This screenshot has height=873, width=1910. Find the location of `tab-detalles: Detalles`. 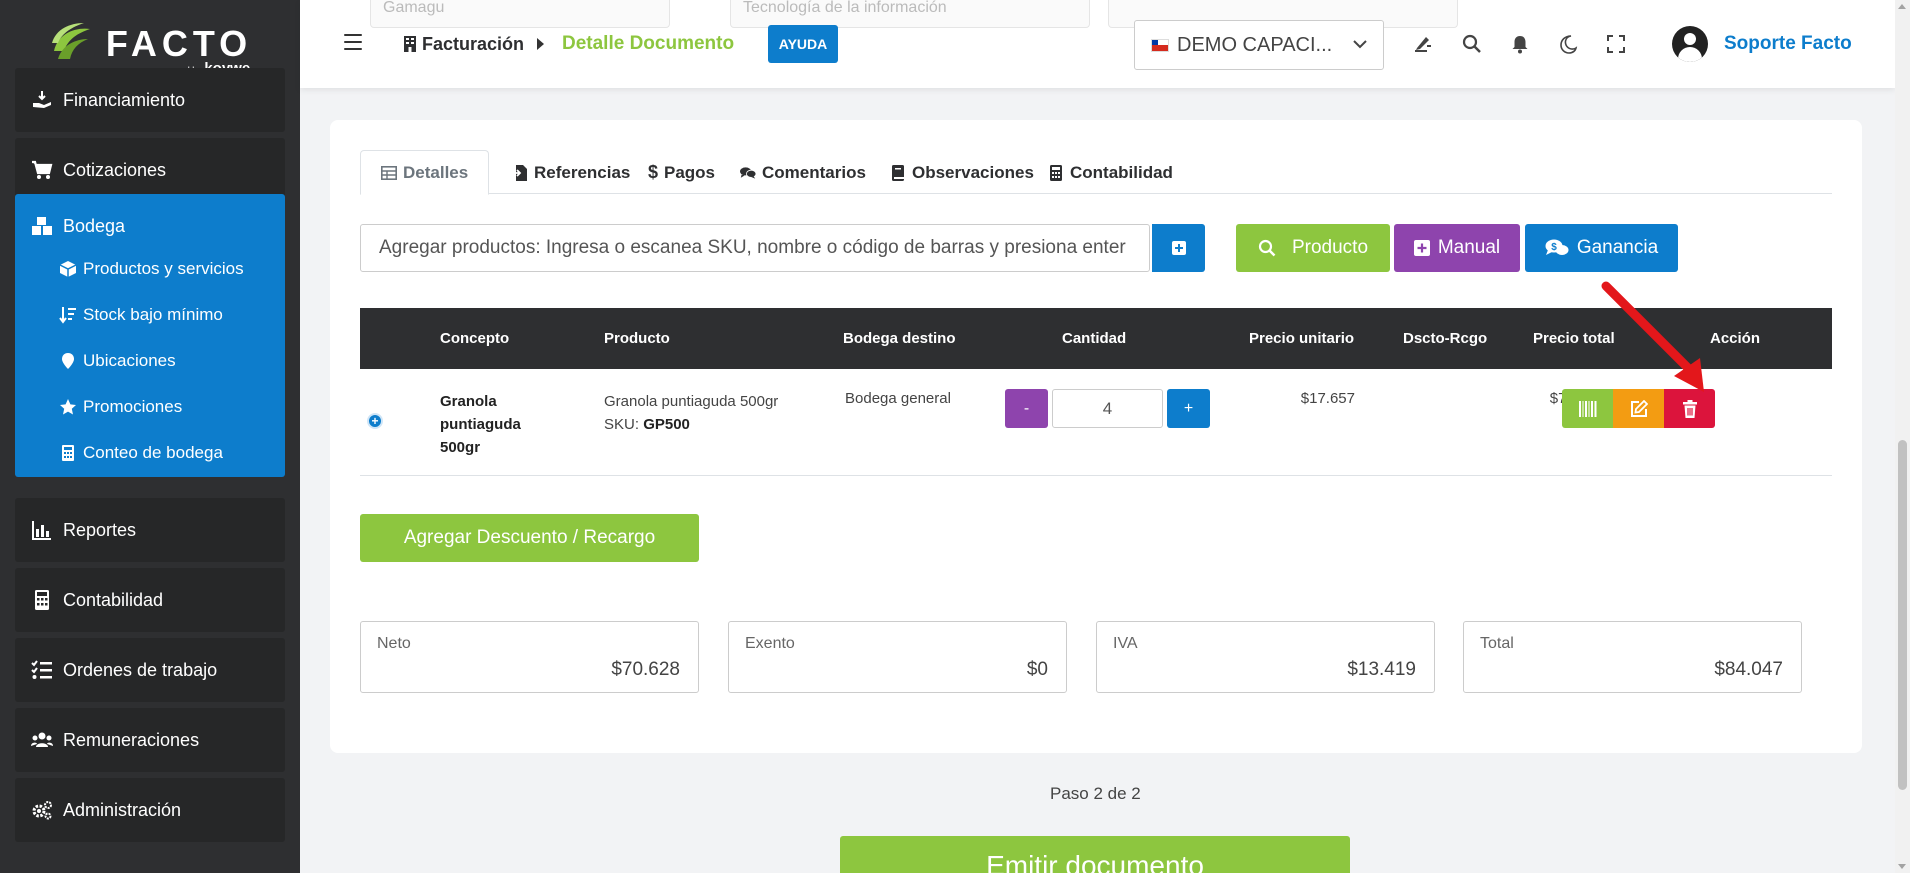

tab-detalles: Detalles is located at coordinates (425, 172).